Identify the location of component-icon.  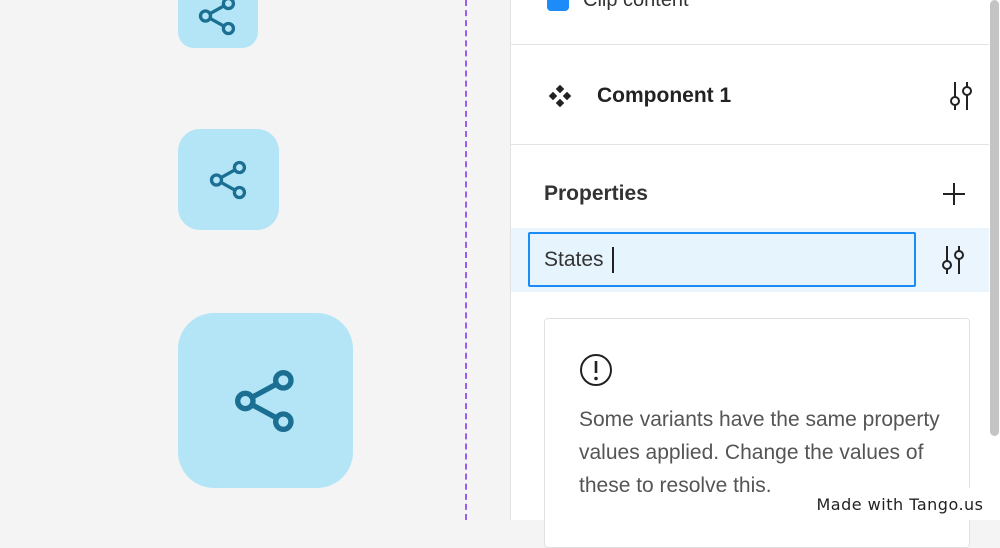
(560, 96).